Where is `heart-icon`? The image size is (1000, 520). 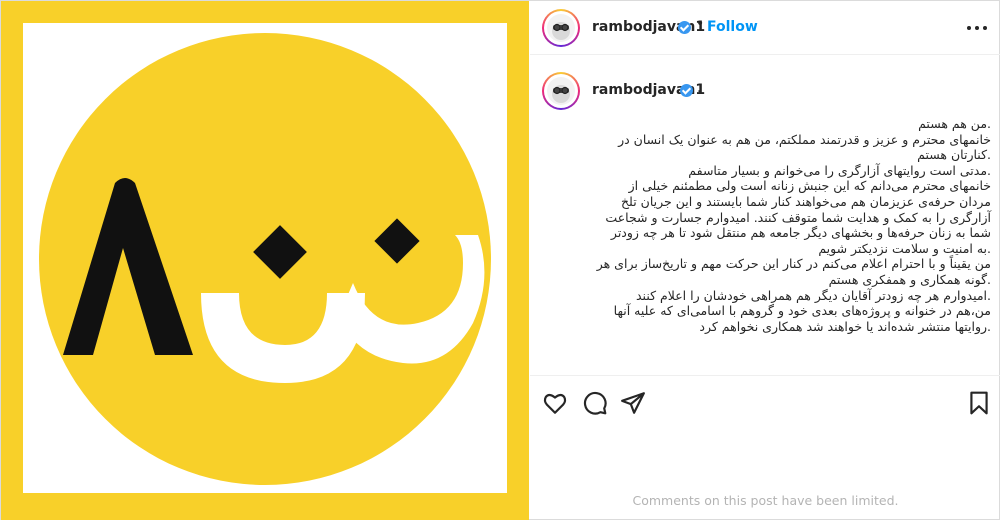 heart-icon is located at coordinates (555, 403).